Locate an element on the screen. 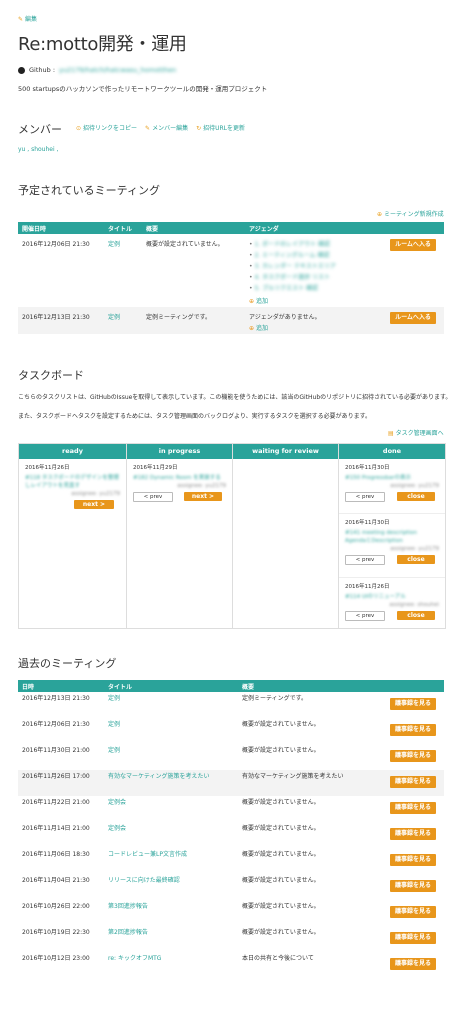 This screenshot has width=462, height=1024. github-icon is located at coordinates (21, 70).